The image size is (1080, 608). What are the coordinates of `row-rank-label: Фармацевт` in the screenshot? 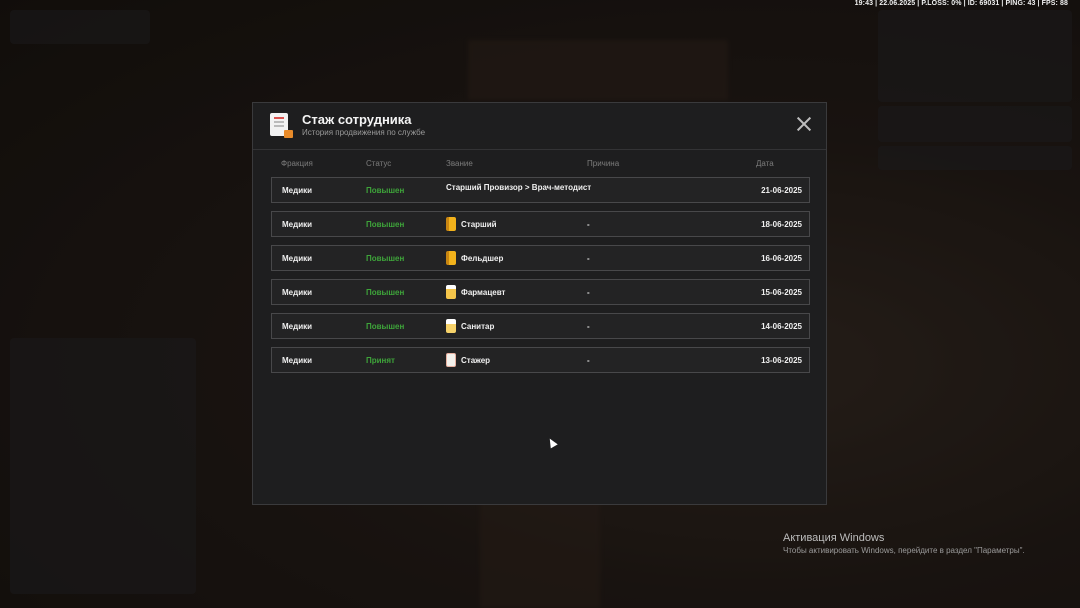 It's located at (483, 292).